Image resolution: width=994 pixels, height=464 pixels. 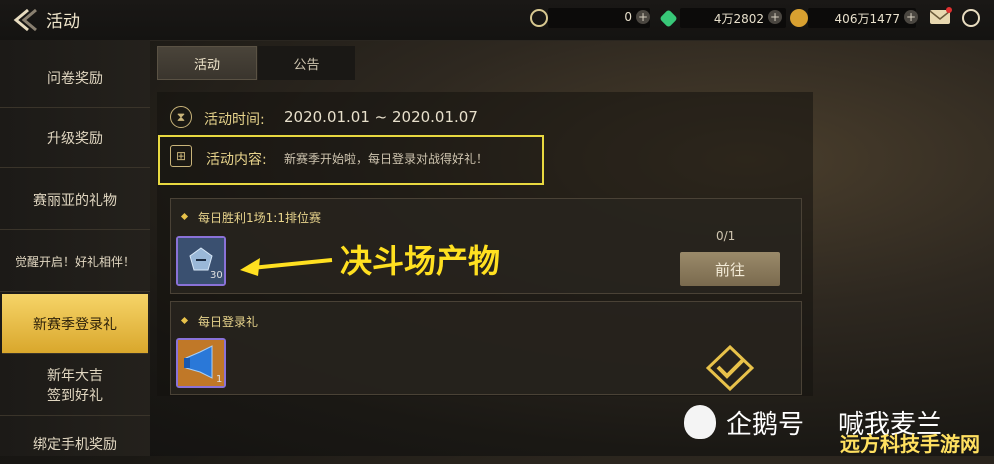 What do you see at coordinates (75, 386) in the screenshot?
I see `sidebar-item-new-year-signin: 新年大吉 签到好礼` at bounding box center [75, 386].